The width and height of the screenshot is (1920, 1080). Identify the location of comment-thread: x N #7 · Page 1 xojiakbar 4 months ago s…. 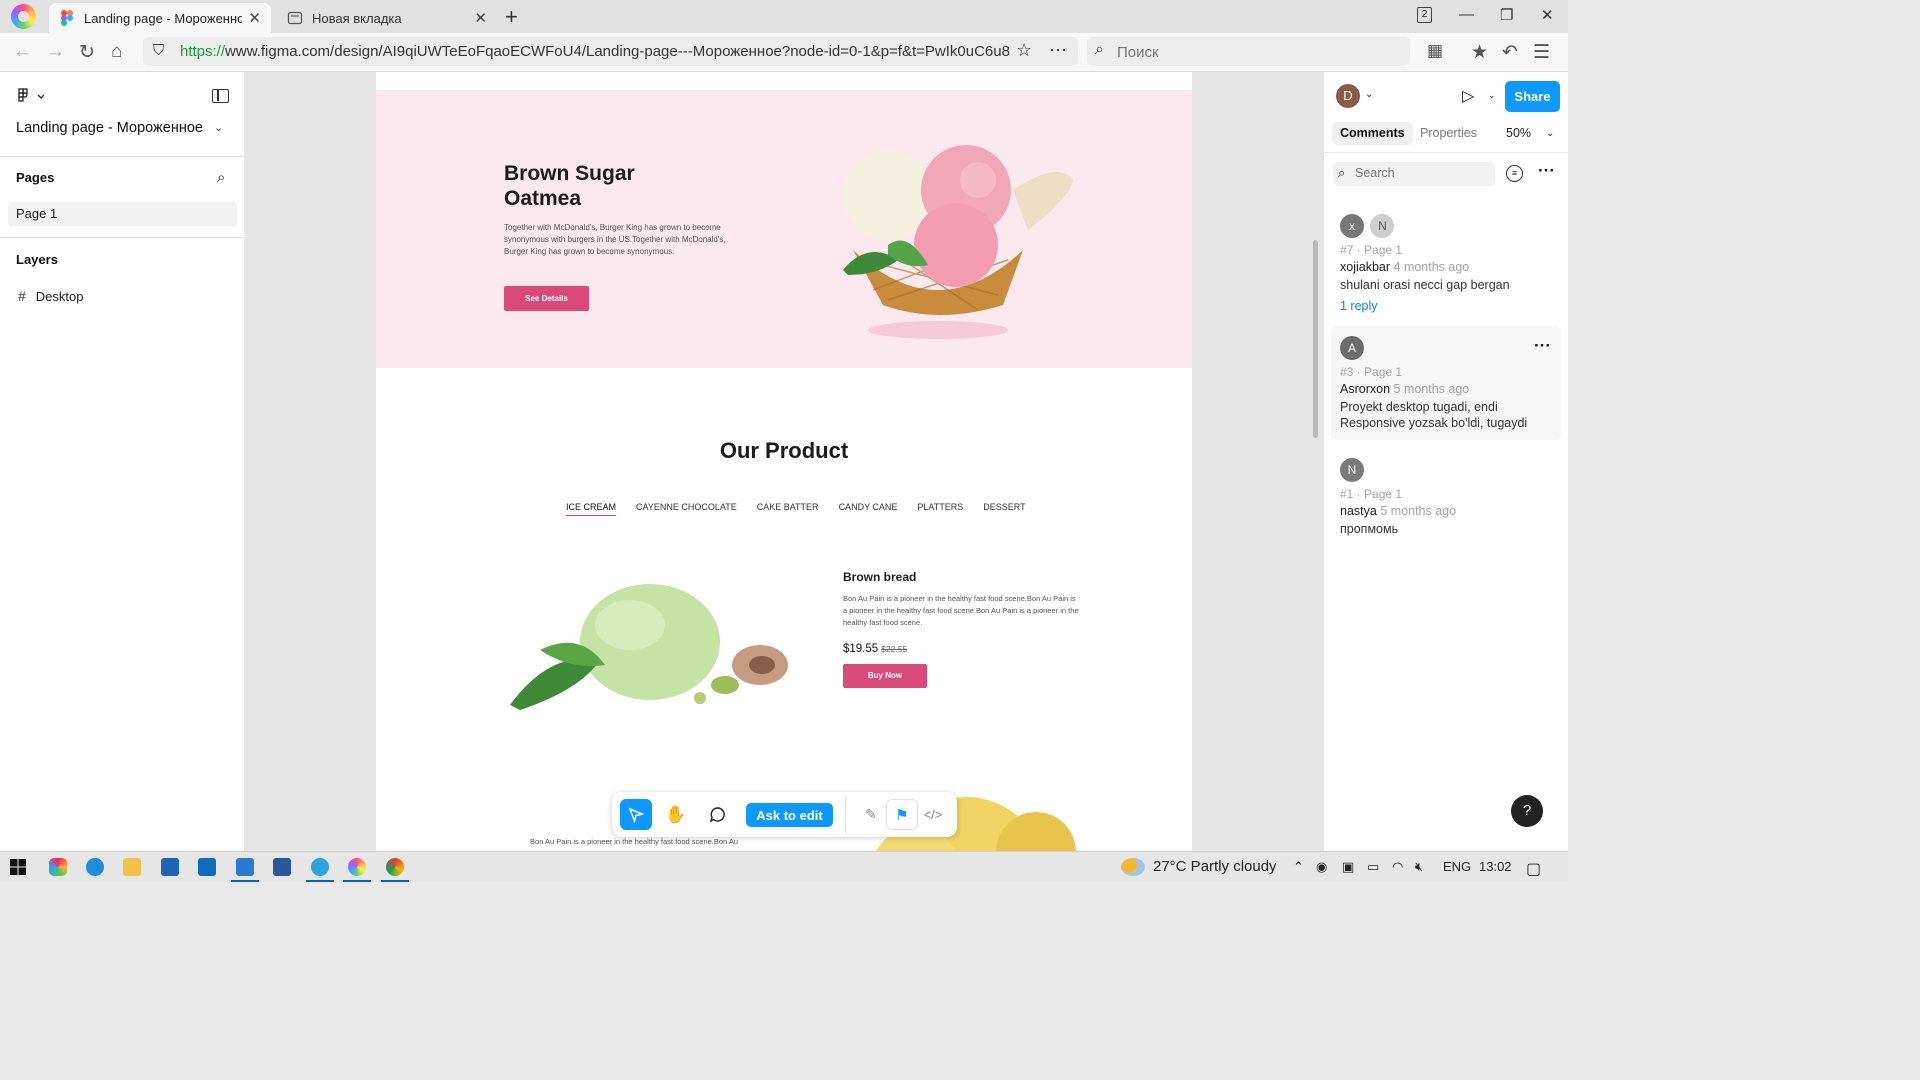
(1446, 263).